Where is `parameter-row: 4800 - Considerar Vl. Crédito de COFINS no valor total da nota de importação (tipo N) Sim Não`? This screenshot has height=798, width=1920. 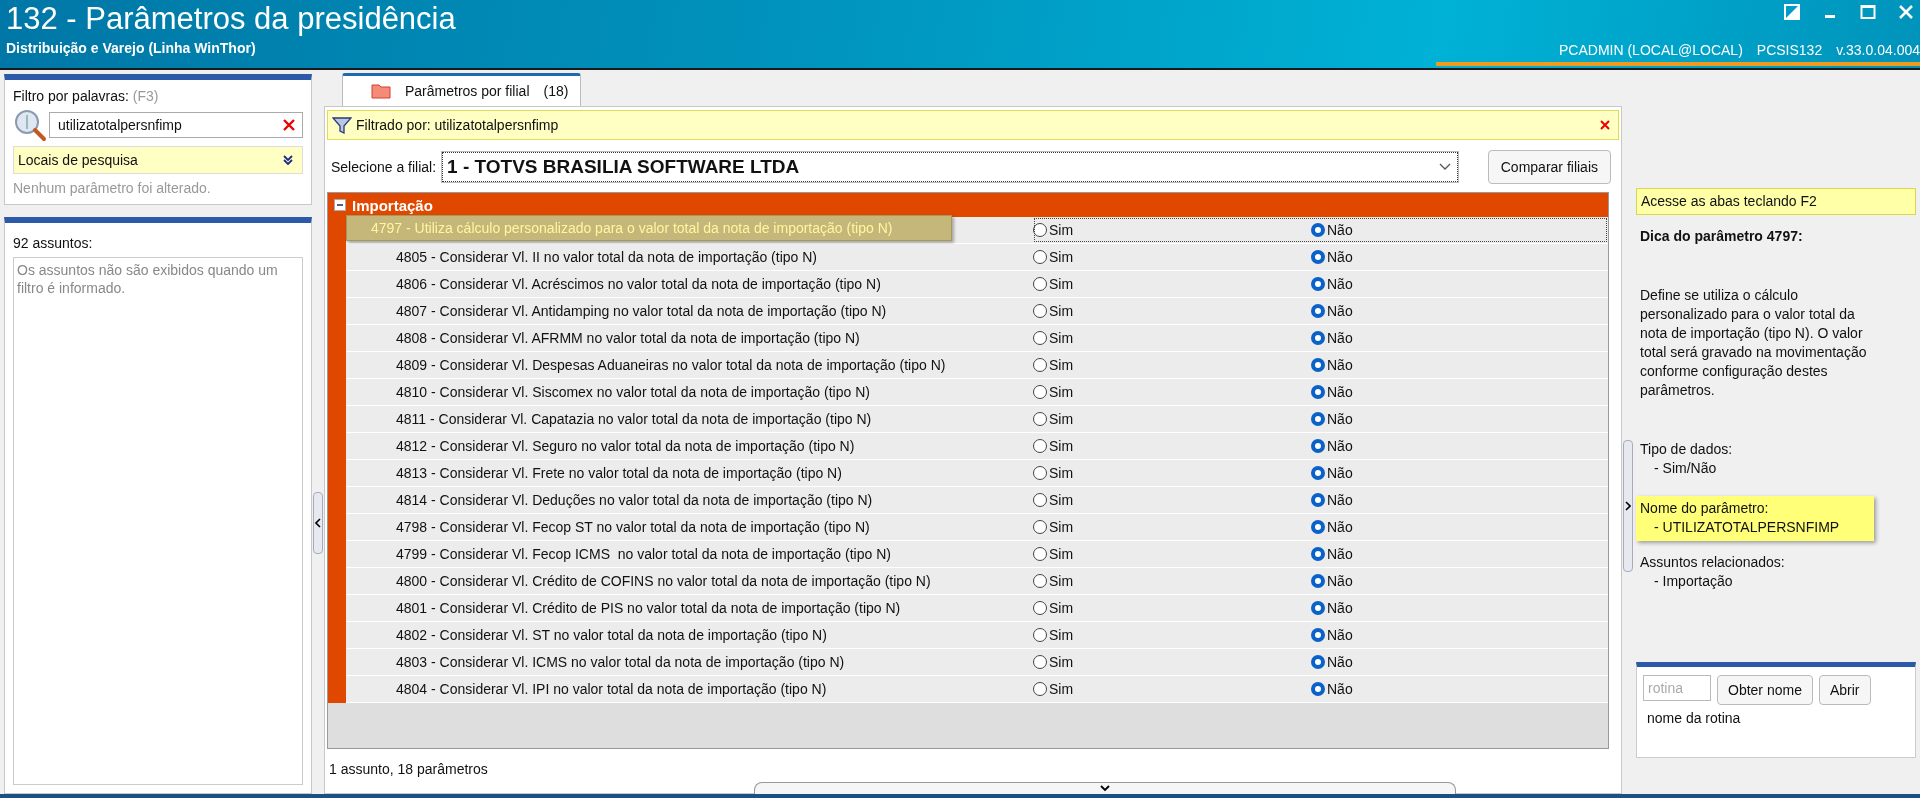 parameter-row: 4800 - Considerar Vl. Crédito de COFINS no valor total da nota de importação (tipo N) Sim Não is located at coordinates (977, 581).